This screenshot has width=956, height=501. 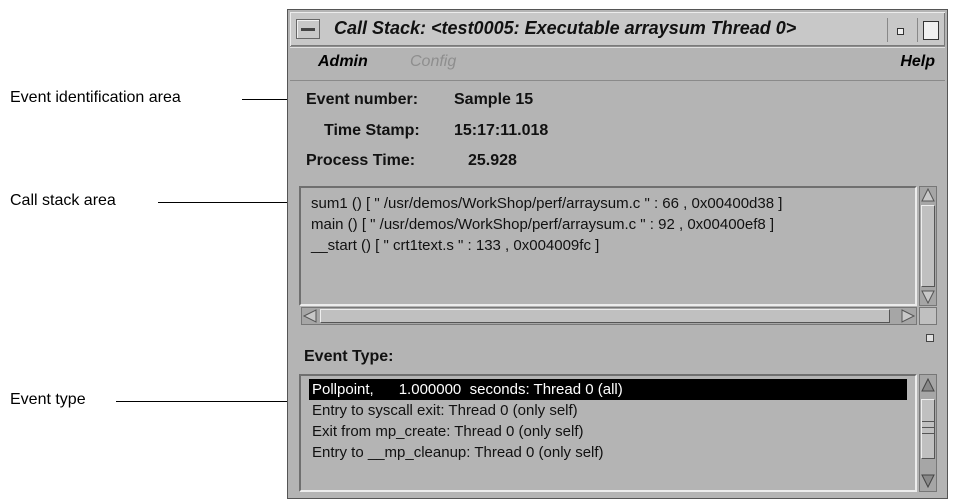 I want to click on minimize-button, so click(x=899, y=30).